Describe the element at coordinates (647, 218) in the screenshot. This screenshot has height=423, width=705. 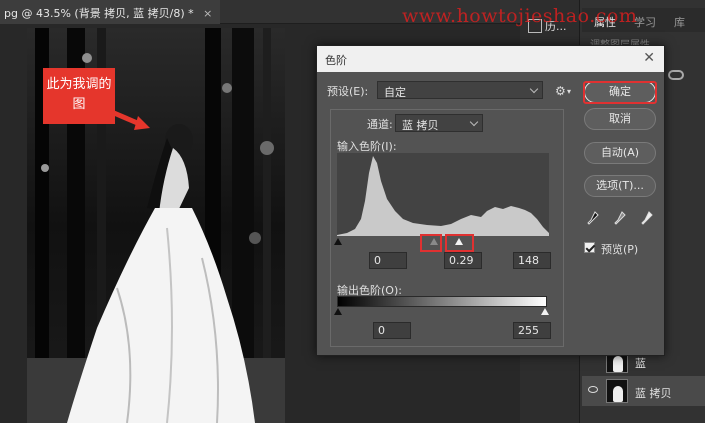
I see `white-eyedropper-icon` at that location.